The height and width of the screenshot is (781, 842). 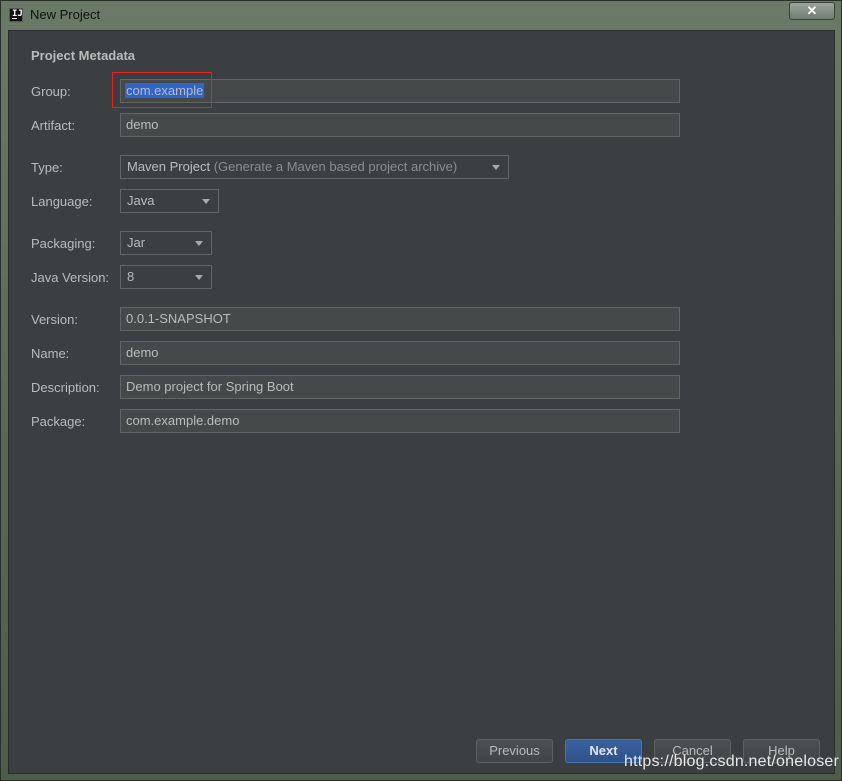 I want to click on type-label: Type:, so click(x=47, y=167).